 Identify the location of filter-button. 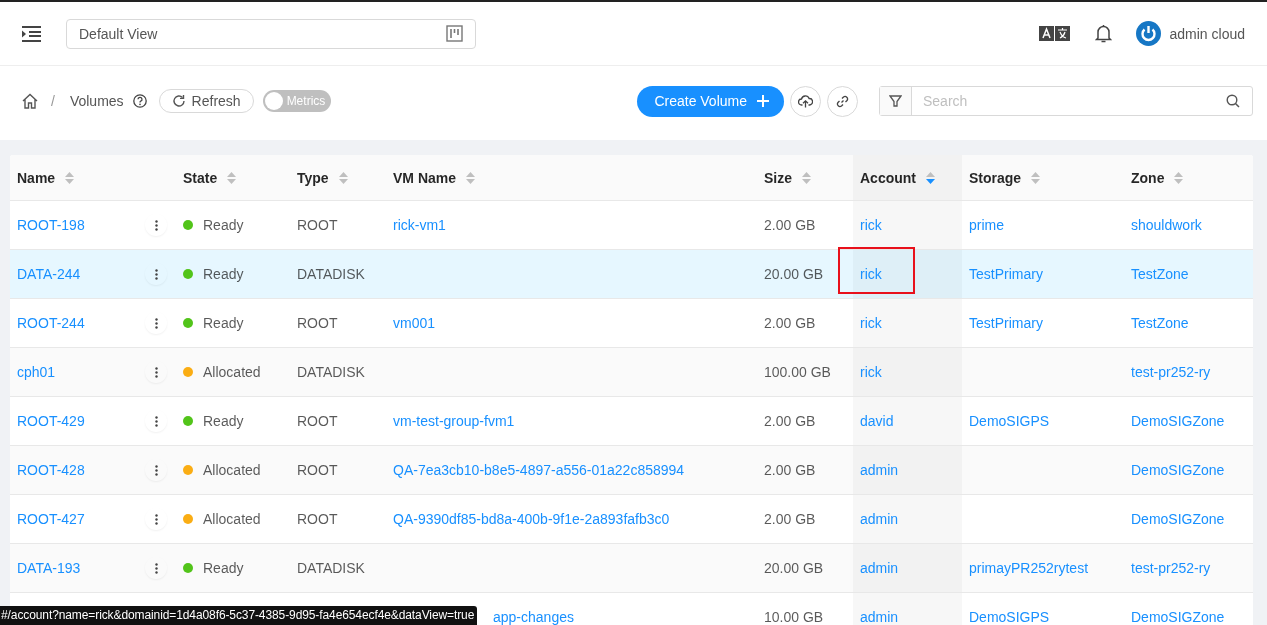
(896, 101).